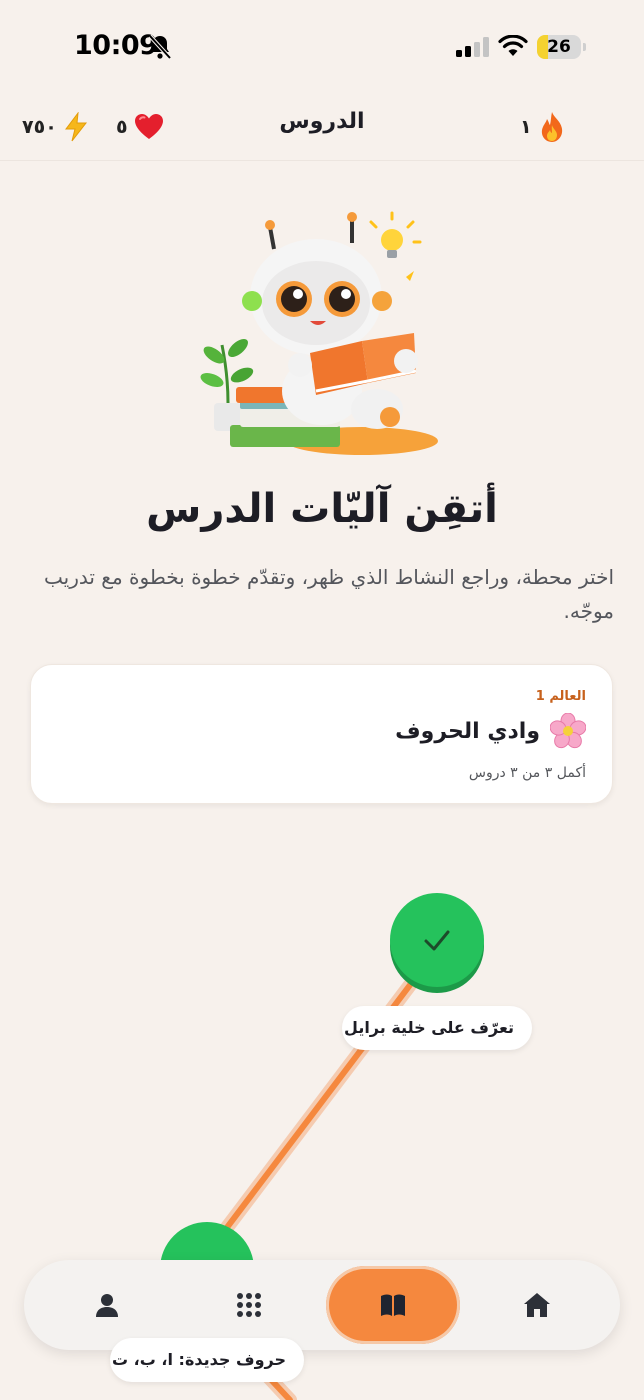  What do you see at coordinates (513, 45) in the screenshot?
I see `wifi-icon` at bounding box center [513, 45].